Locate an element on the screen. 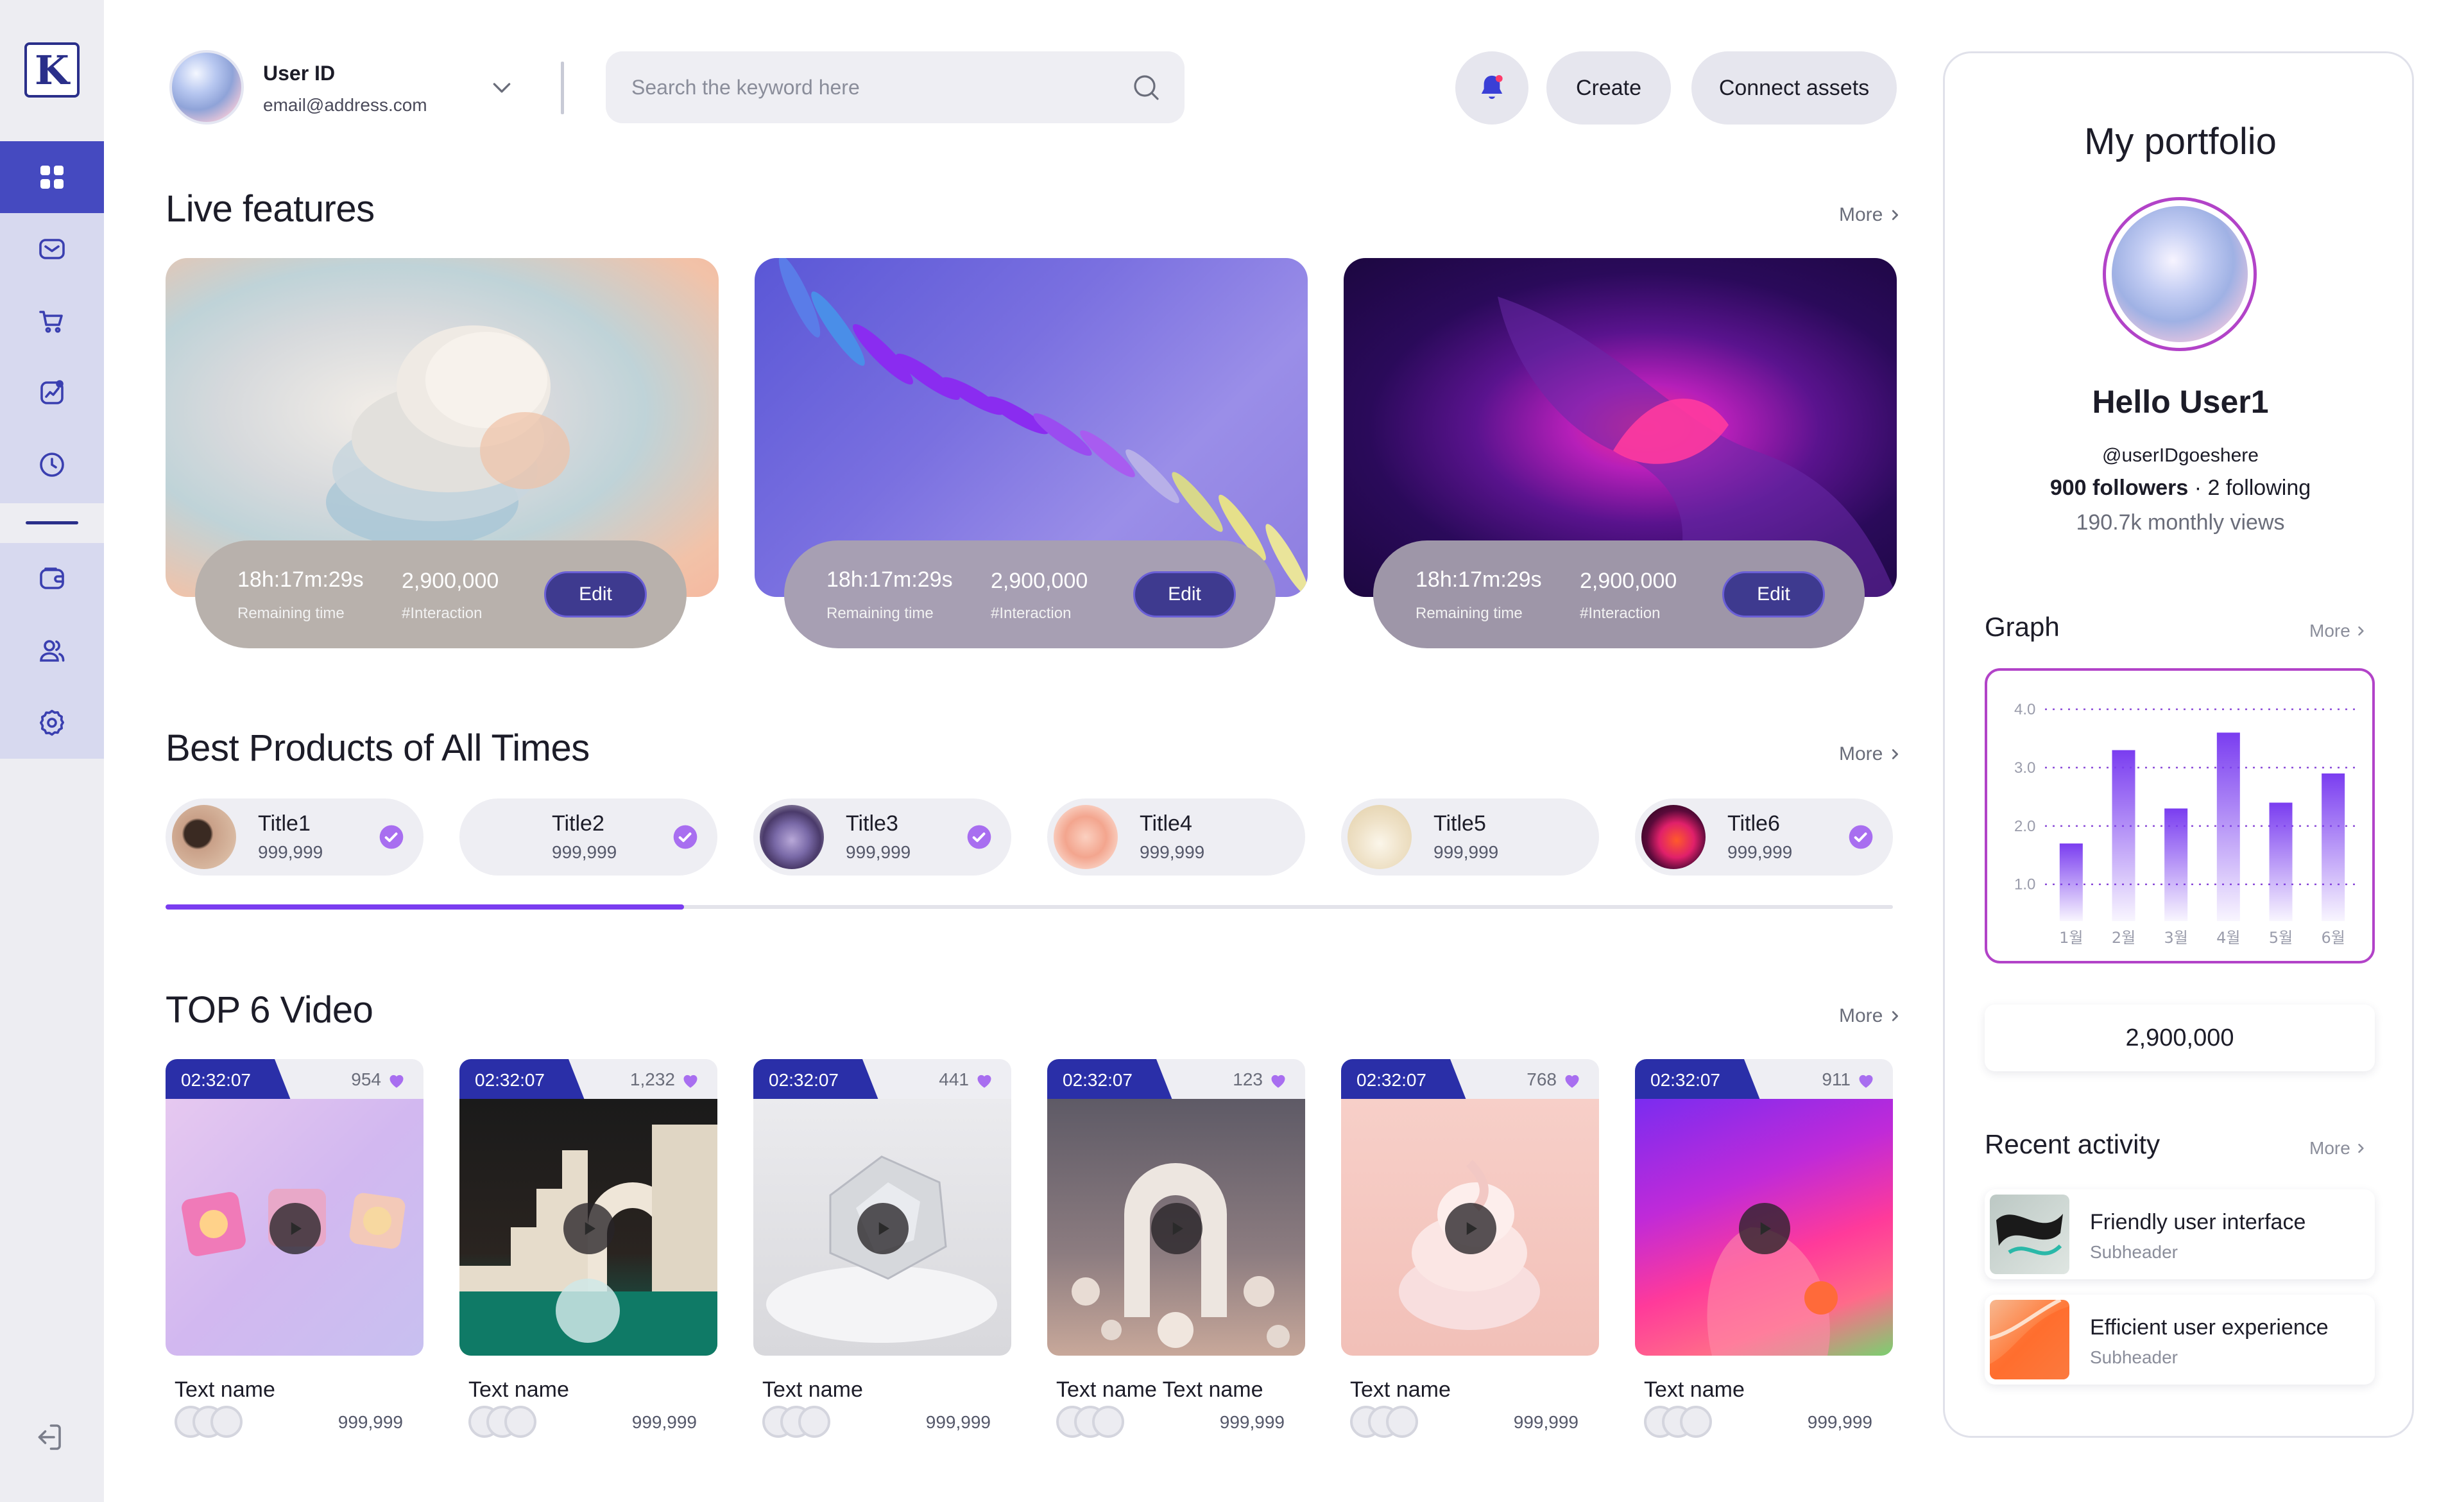  product-chip: Title3 999,999 is located at coordinates (882, 837).